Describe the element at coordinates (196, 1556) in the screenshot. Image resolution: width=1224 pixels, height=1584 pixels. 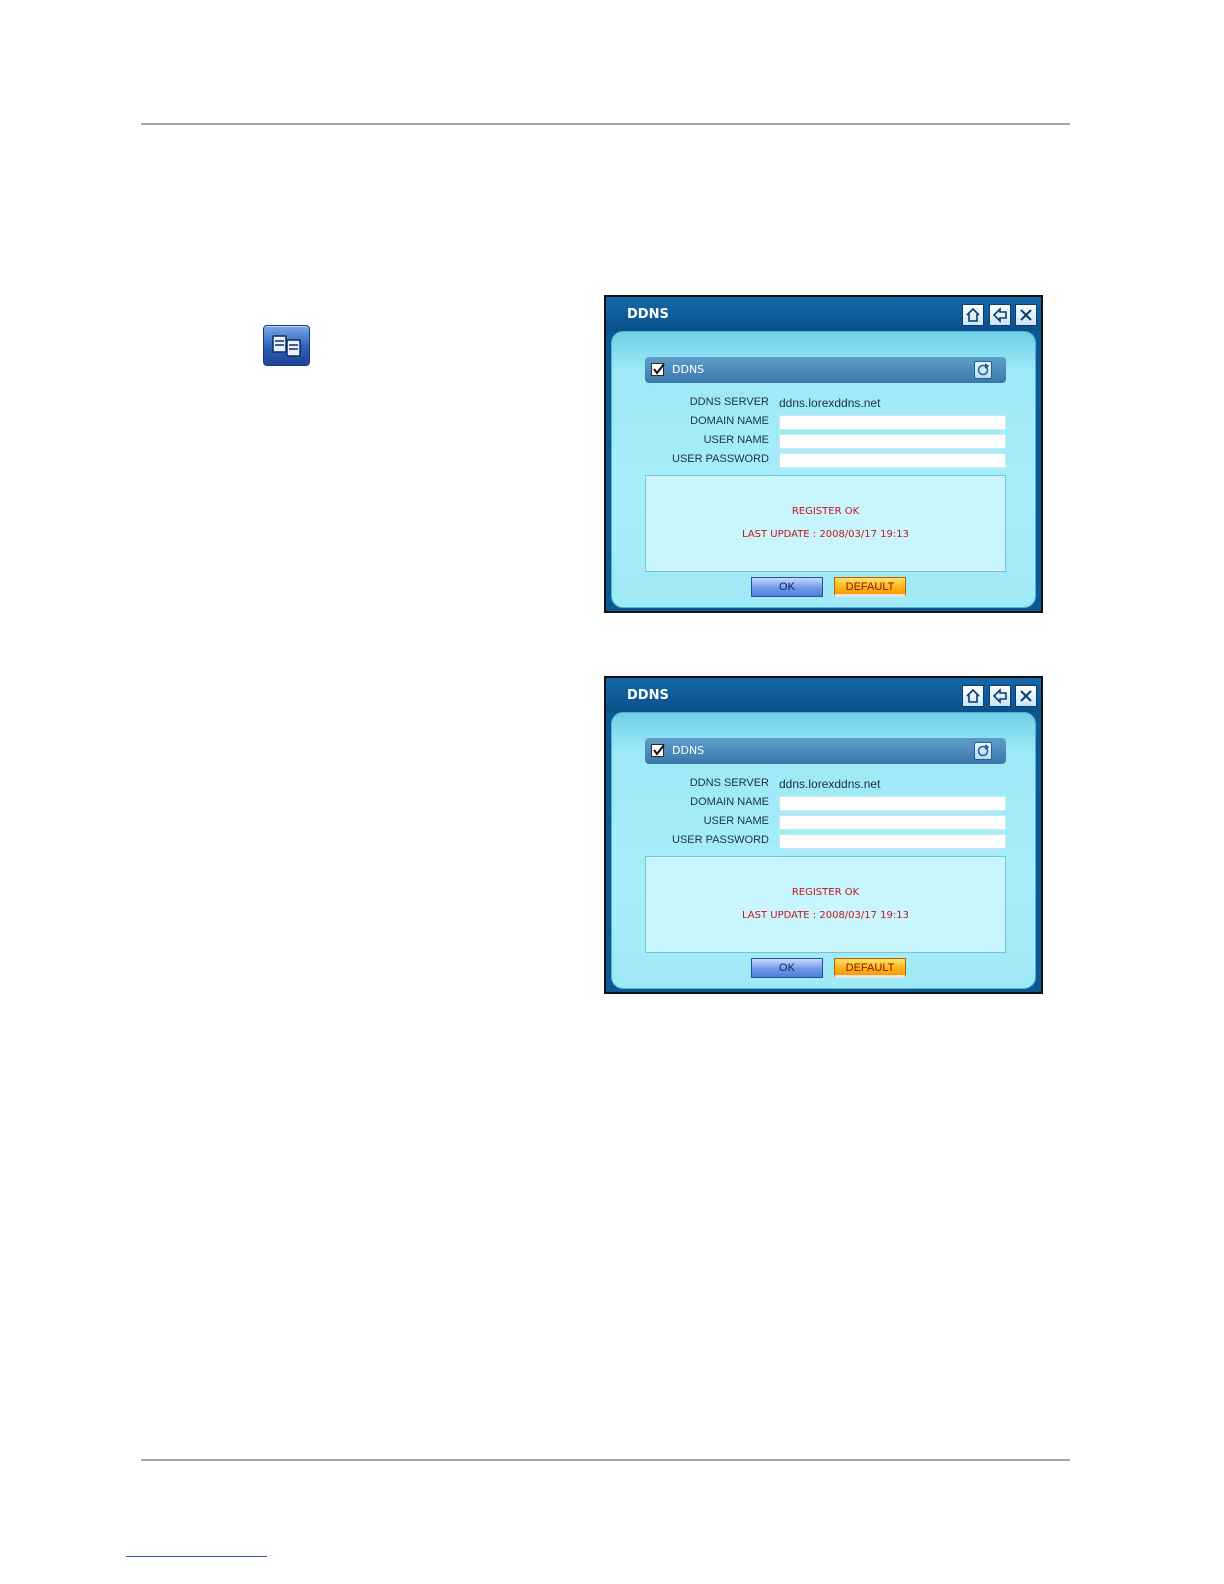
I see `footer-link-underline` at that location.